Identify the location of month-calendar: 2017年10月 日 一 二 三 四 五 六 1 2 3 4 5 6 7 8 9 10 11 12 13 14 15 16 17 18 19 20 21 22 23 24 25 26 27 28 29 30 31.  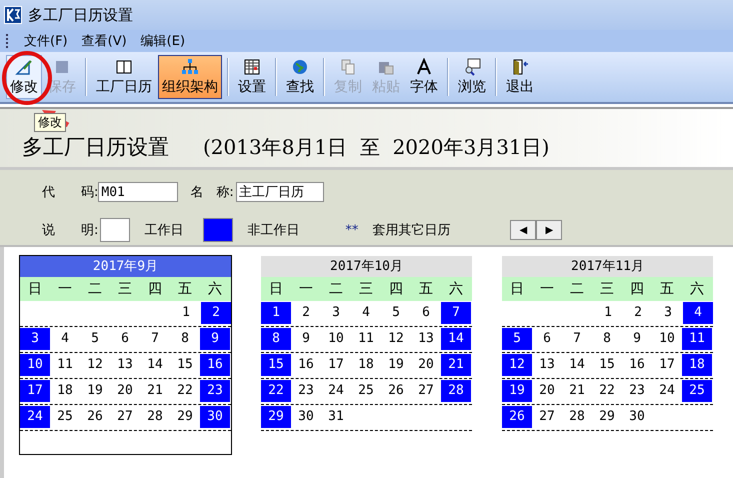
(366, 355).